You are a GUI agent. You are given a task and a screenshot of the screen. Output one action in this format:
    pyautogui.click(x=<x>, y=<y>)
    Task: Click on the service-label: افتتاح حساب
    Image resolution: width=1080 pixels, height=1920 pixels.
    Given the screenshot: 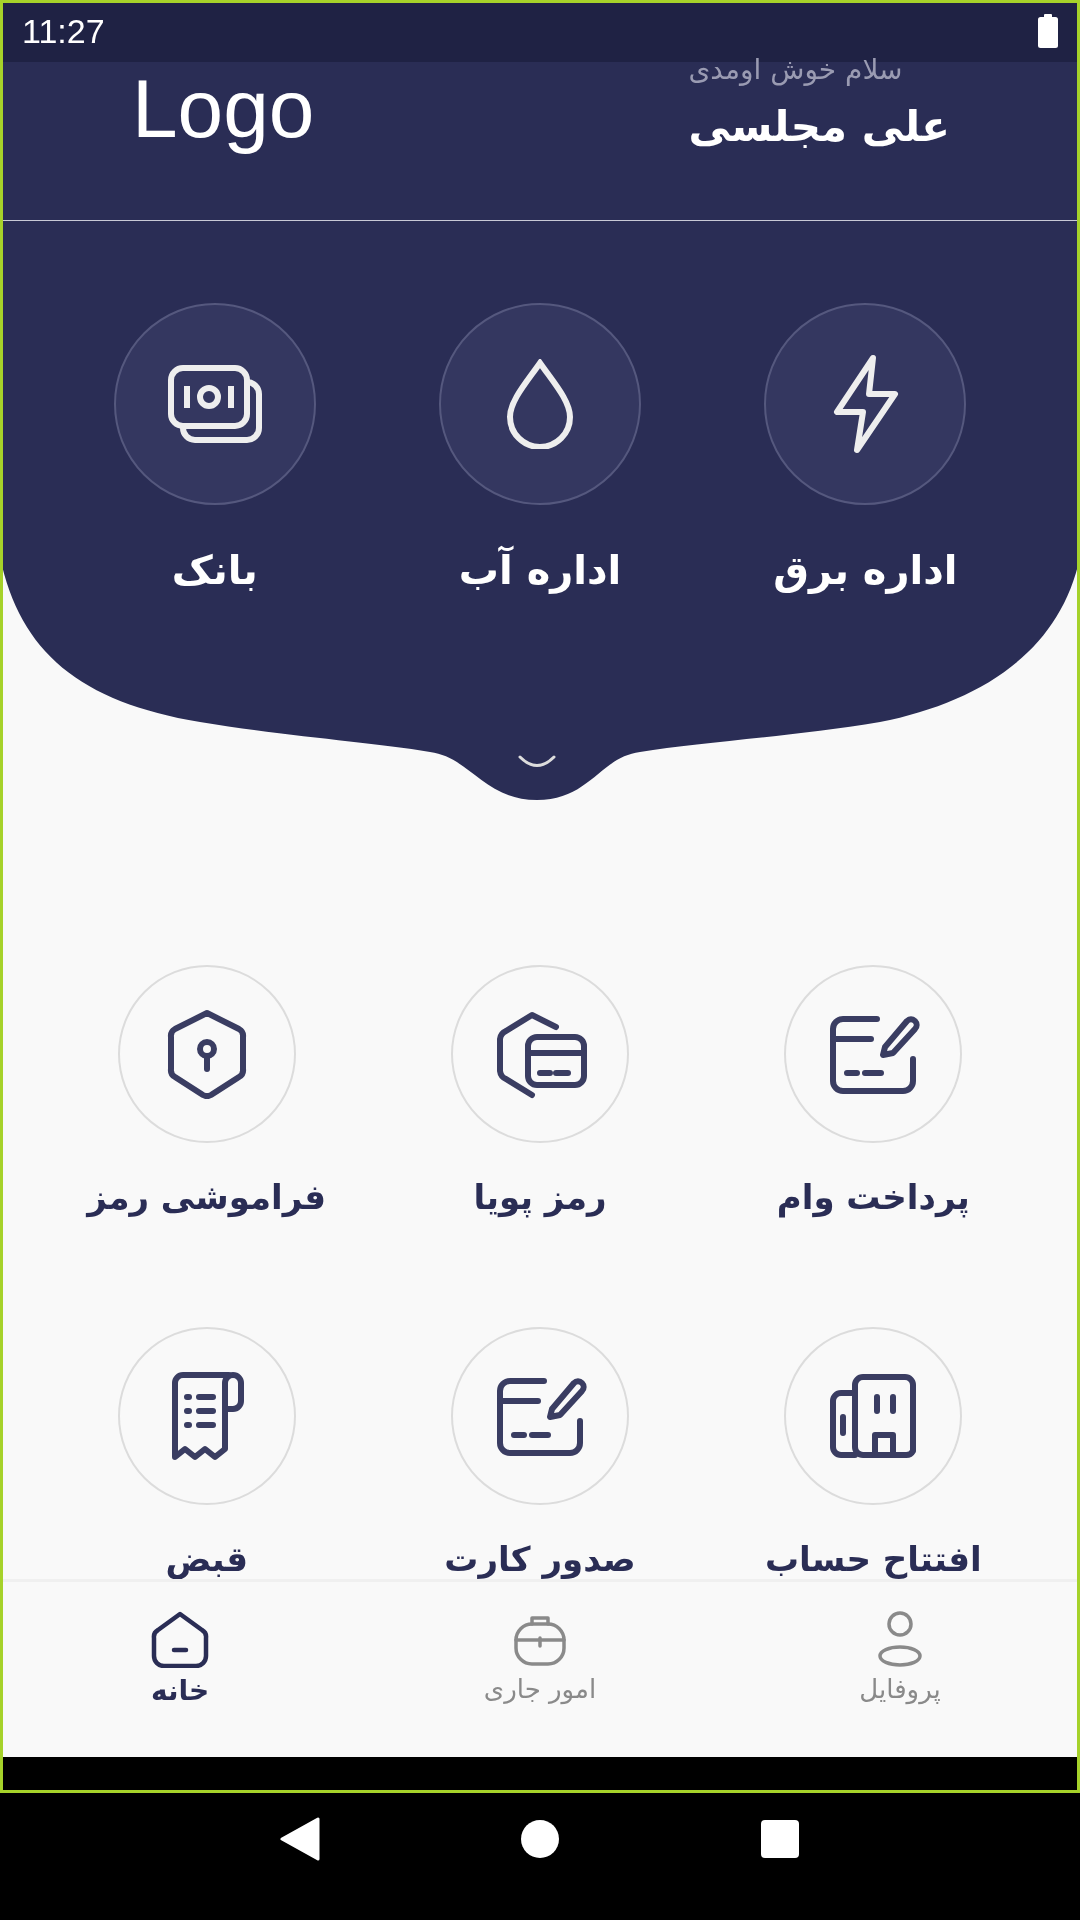 What is the action you would take?
    pyautogui.click(x=873, y=1559)
    